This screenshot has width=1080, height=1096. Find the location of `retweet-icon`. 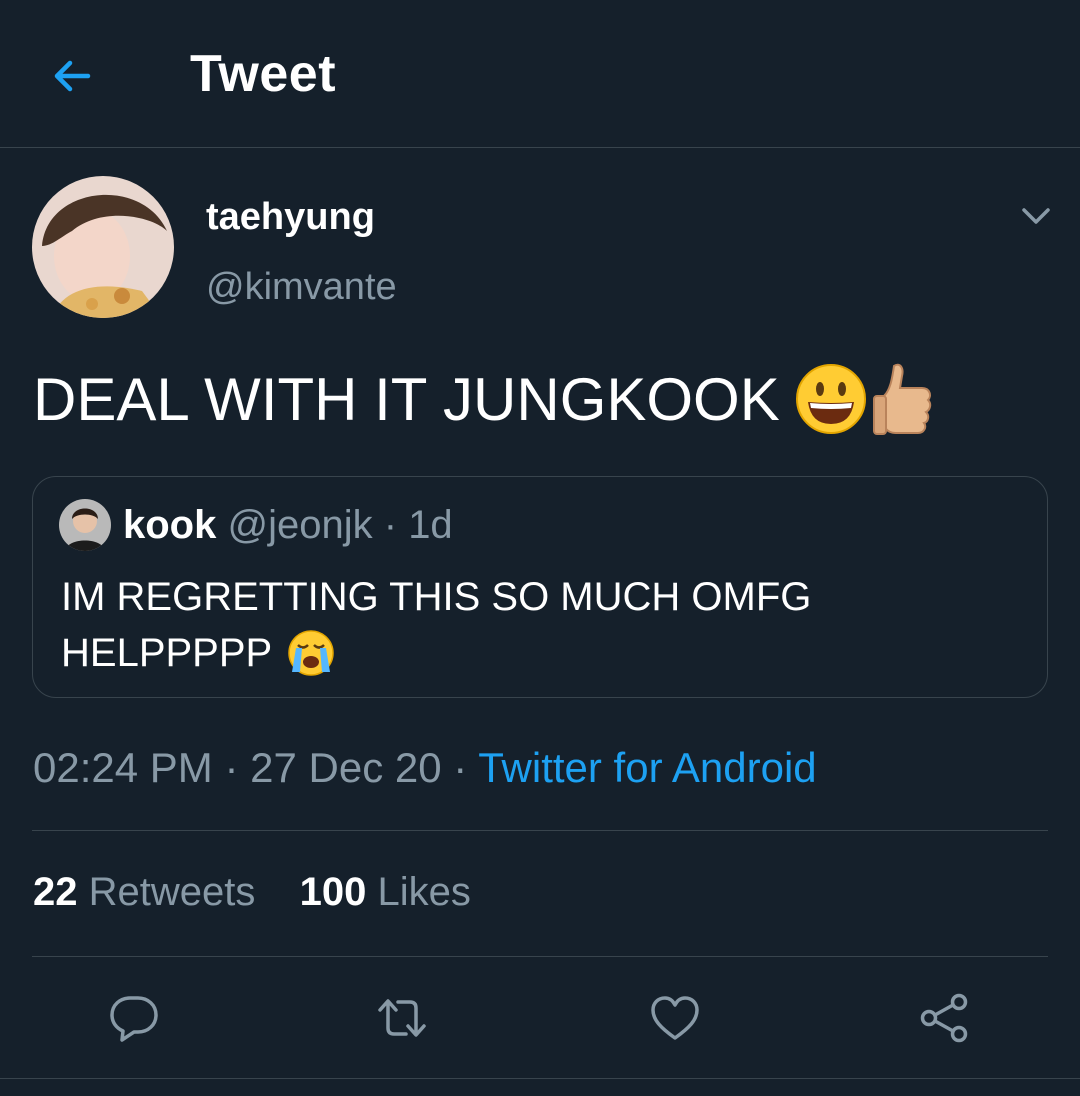

retweet-icon is located at coordinates (402, 1018).